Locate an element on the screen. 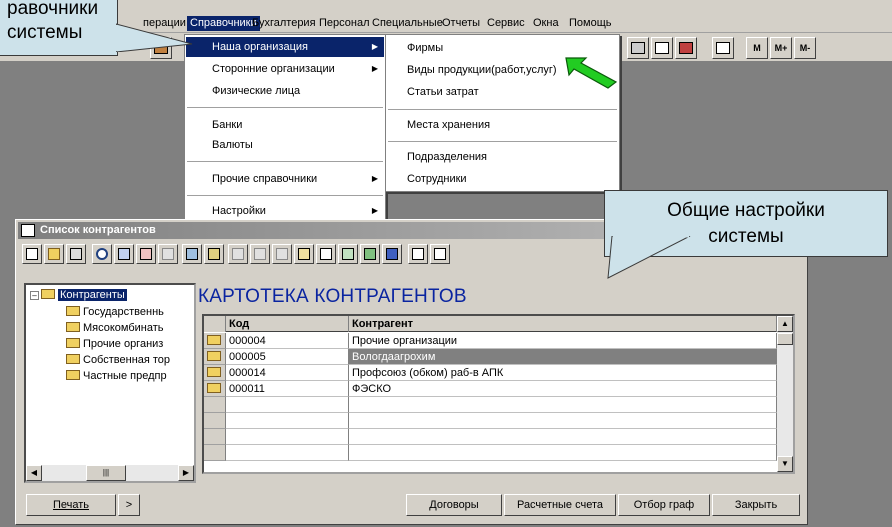  menu-item-currencies: Валюты is located at coordinates (285, 145).